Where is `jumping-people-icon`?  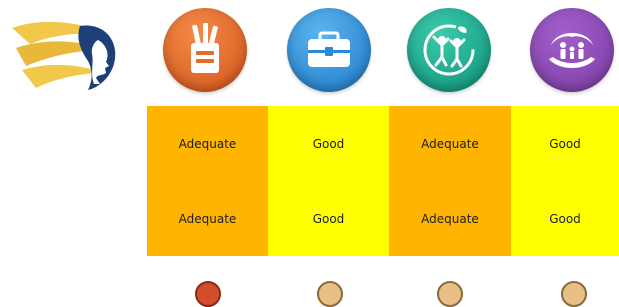 jumping-people-icon is located at coordinates (449, 50).